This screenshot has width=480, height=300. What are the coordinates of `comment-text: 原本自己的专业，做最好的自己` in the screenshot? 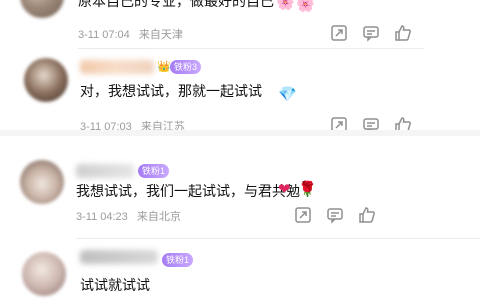 It's located at (176, 4).